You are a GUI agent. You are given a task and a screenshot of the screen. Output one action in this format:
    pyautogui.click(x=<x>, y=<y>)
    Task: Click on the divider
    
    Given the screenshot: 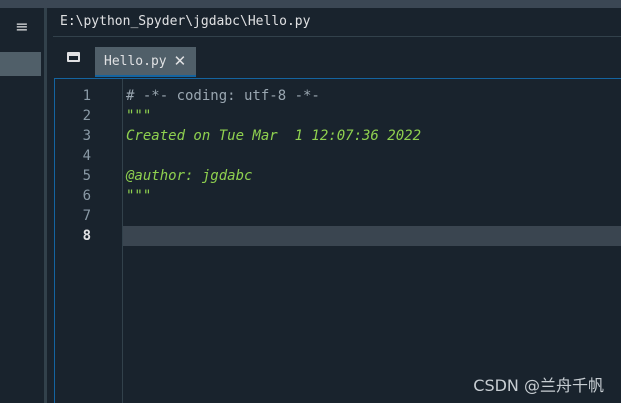 What is the action you would take?
    pyautogui.click(x=337, y=36)
    